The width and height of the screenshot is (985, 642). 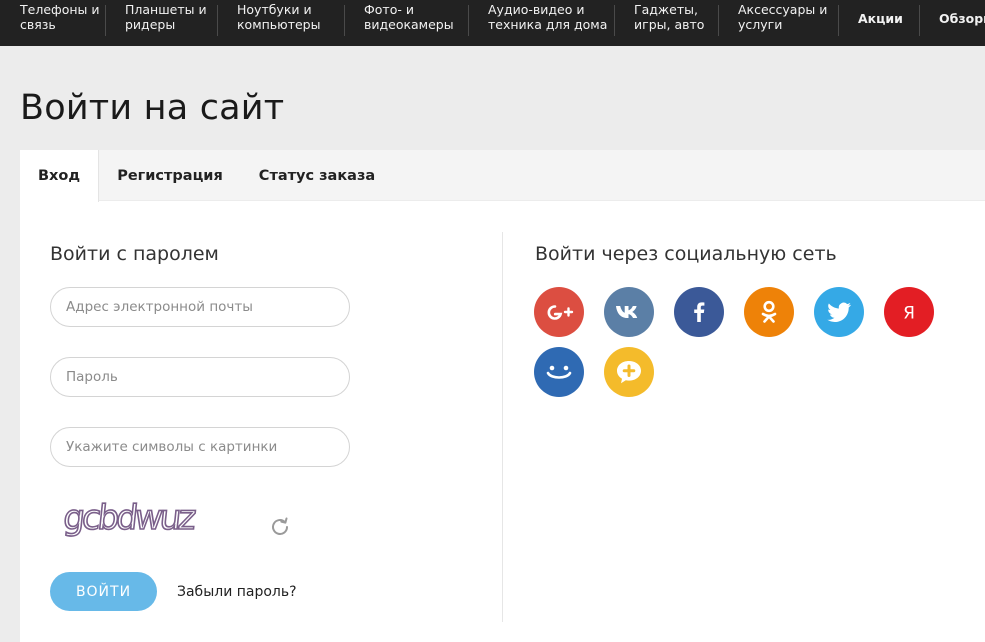 I want to click on tab-login: Вход, so click(x=59, y=176).